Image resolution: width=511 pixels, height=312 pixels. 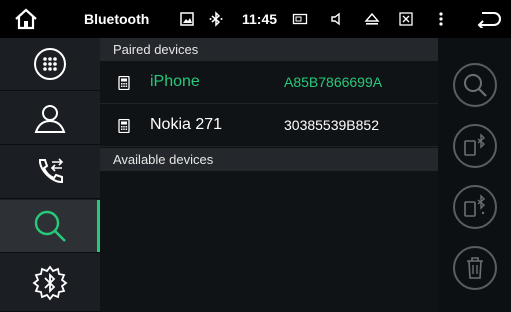 I want to click on clock: 11:45, so click(x=260, y=19).